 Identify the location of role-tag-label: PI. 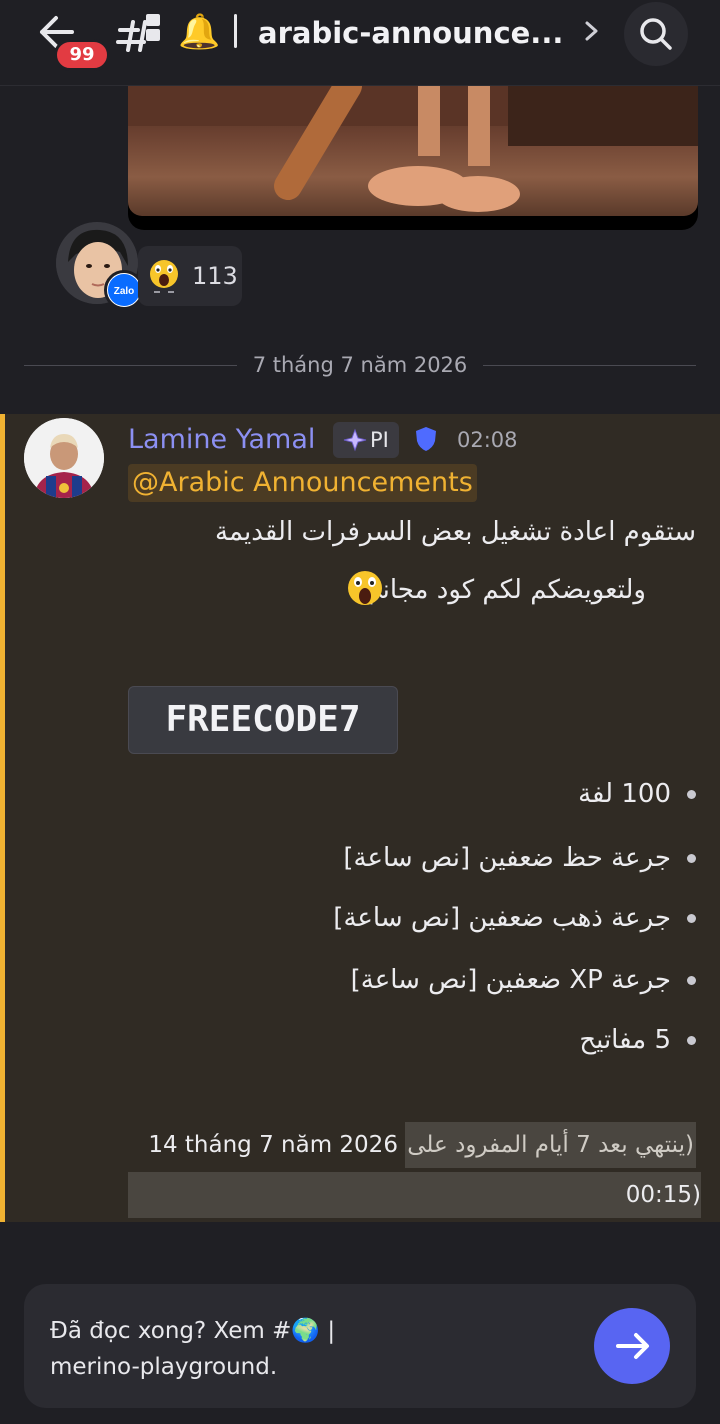
(379, 440).